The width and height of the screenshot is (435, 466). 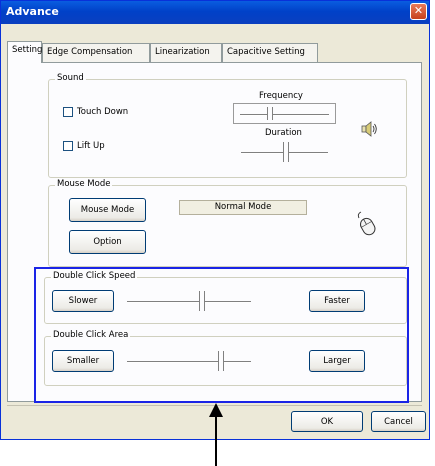 What do you see at coordinates (70, 78) in the screenshot?
I see `sound-legend: Sound` at bounding box center [70, 78].